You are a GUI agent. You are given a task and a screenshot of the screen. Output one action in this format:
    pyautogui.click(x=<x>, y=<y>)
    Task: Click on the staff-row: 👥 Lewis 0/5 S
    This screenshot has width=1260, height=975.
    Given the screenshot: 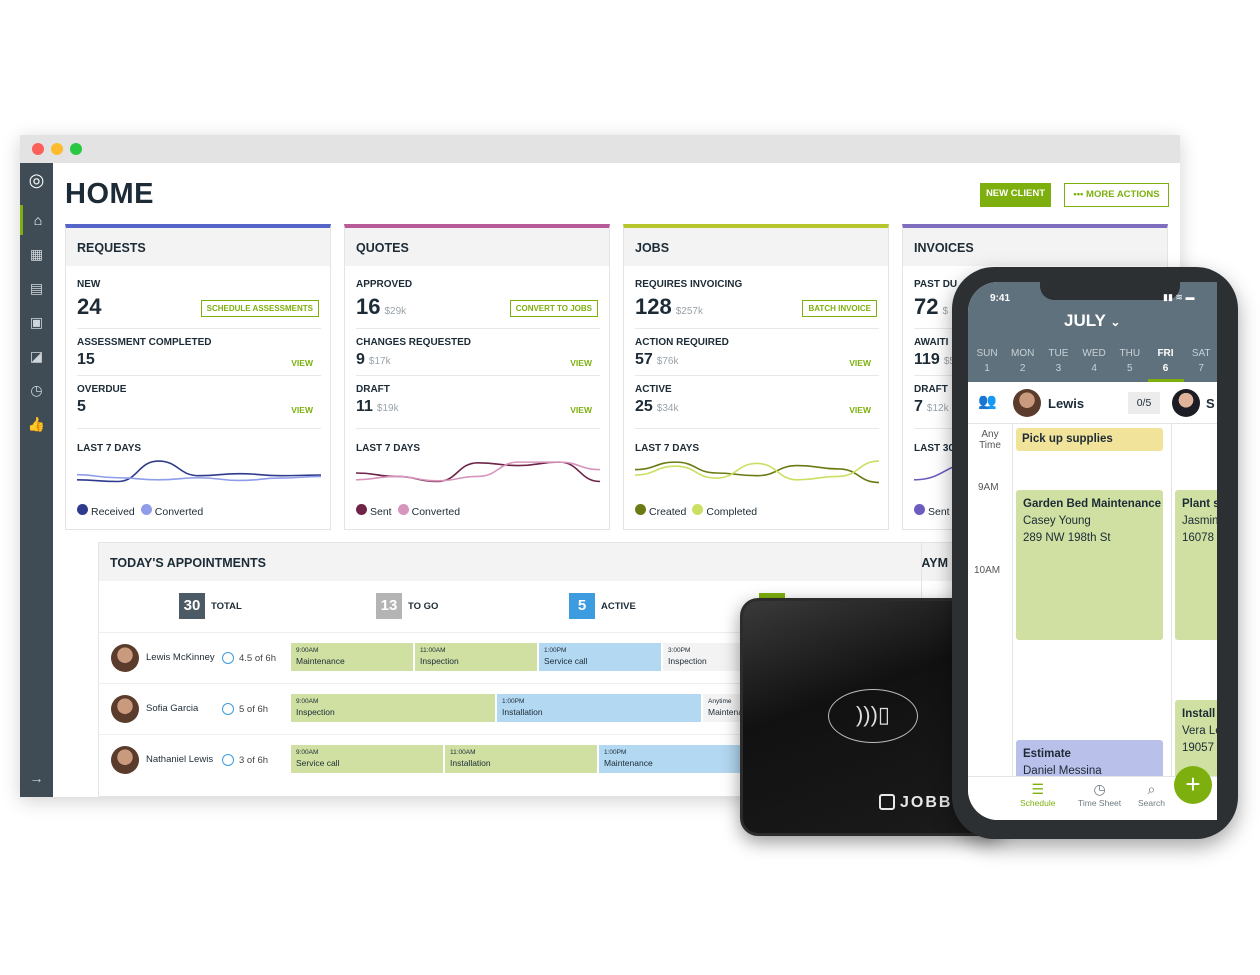 What is the action you would take?
    pyautogui.click(x=1092, y=403)
    